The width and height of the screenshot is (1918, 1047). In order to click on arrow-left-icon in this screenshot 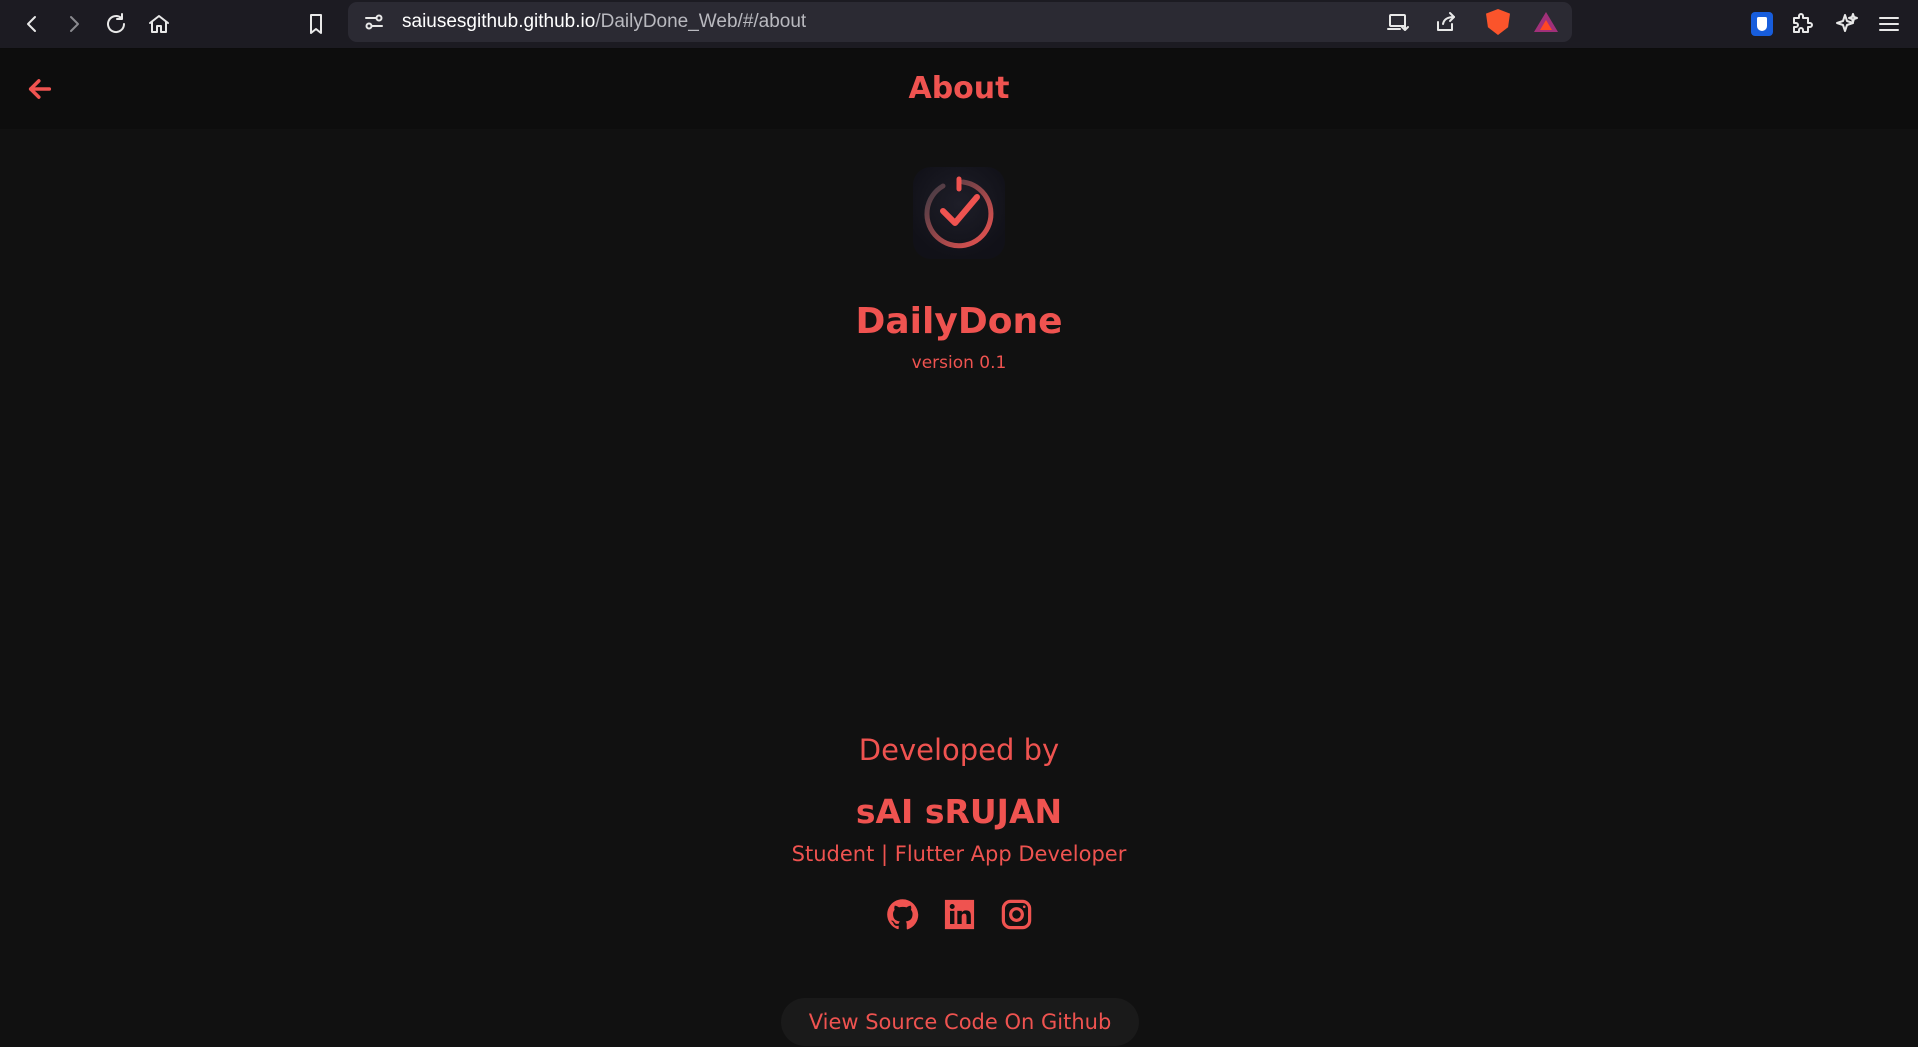, I will do `click(40, 89)`.